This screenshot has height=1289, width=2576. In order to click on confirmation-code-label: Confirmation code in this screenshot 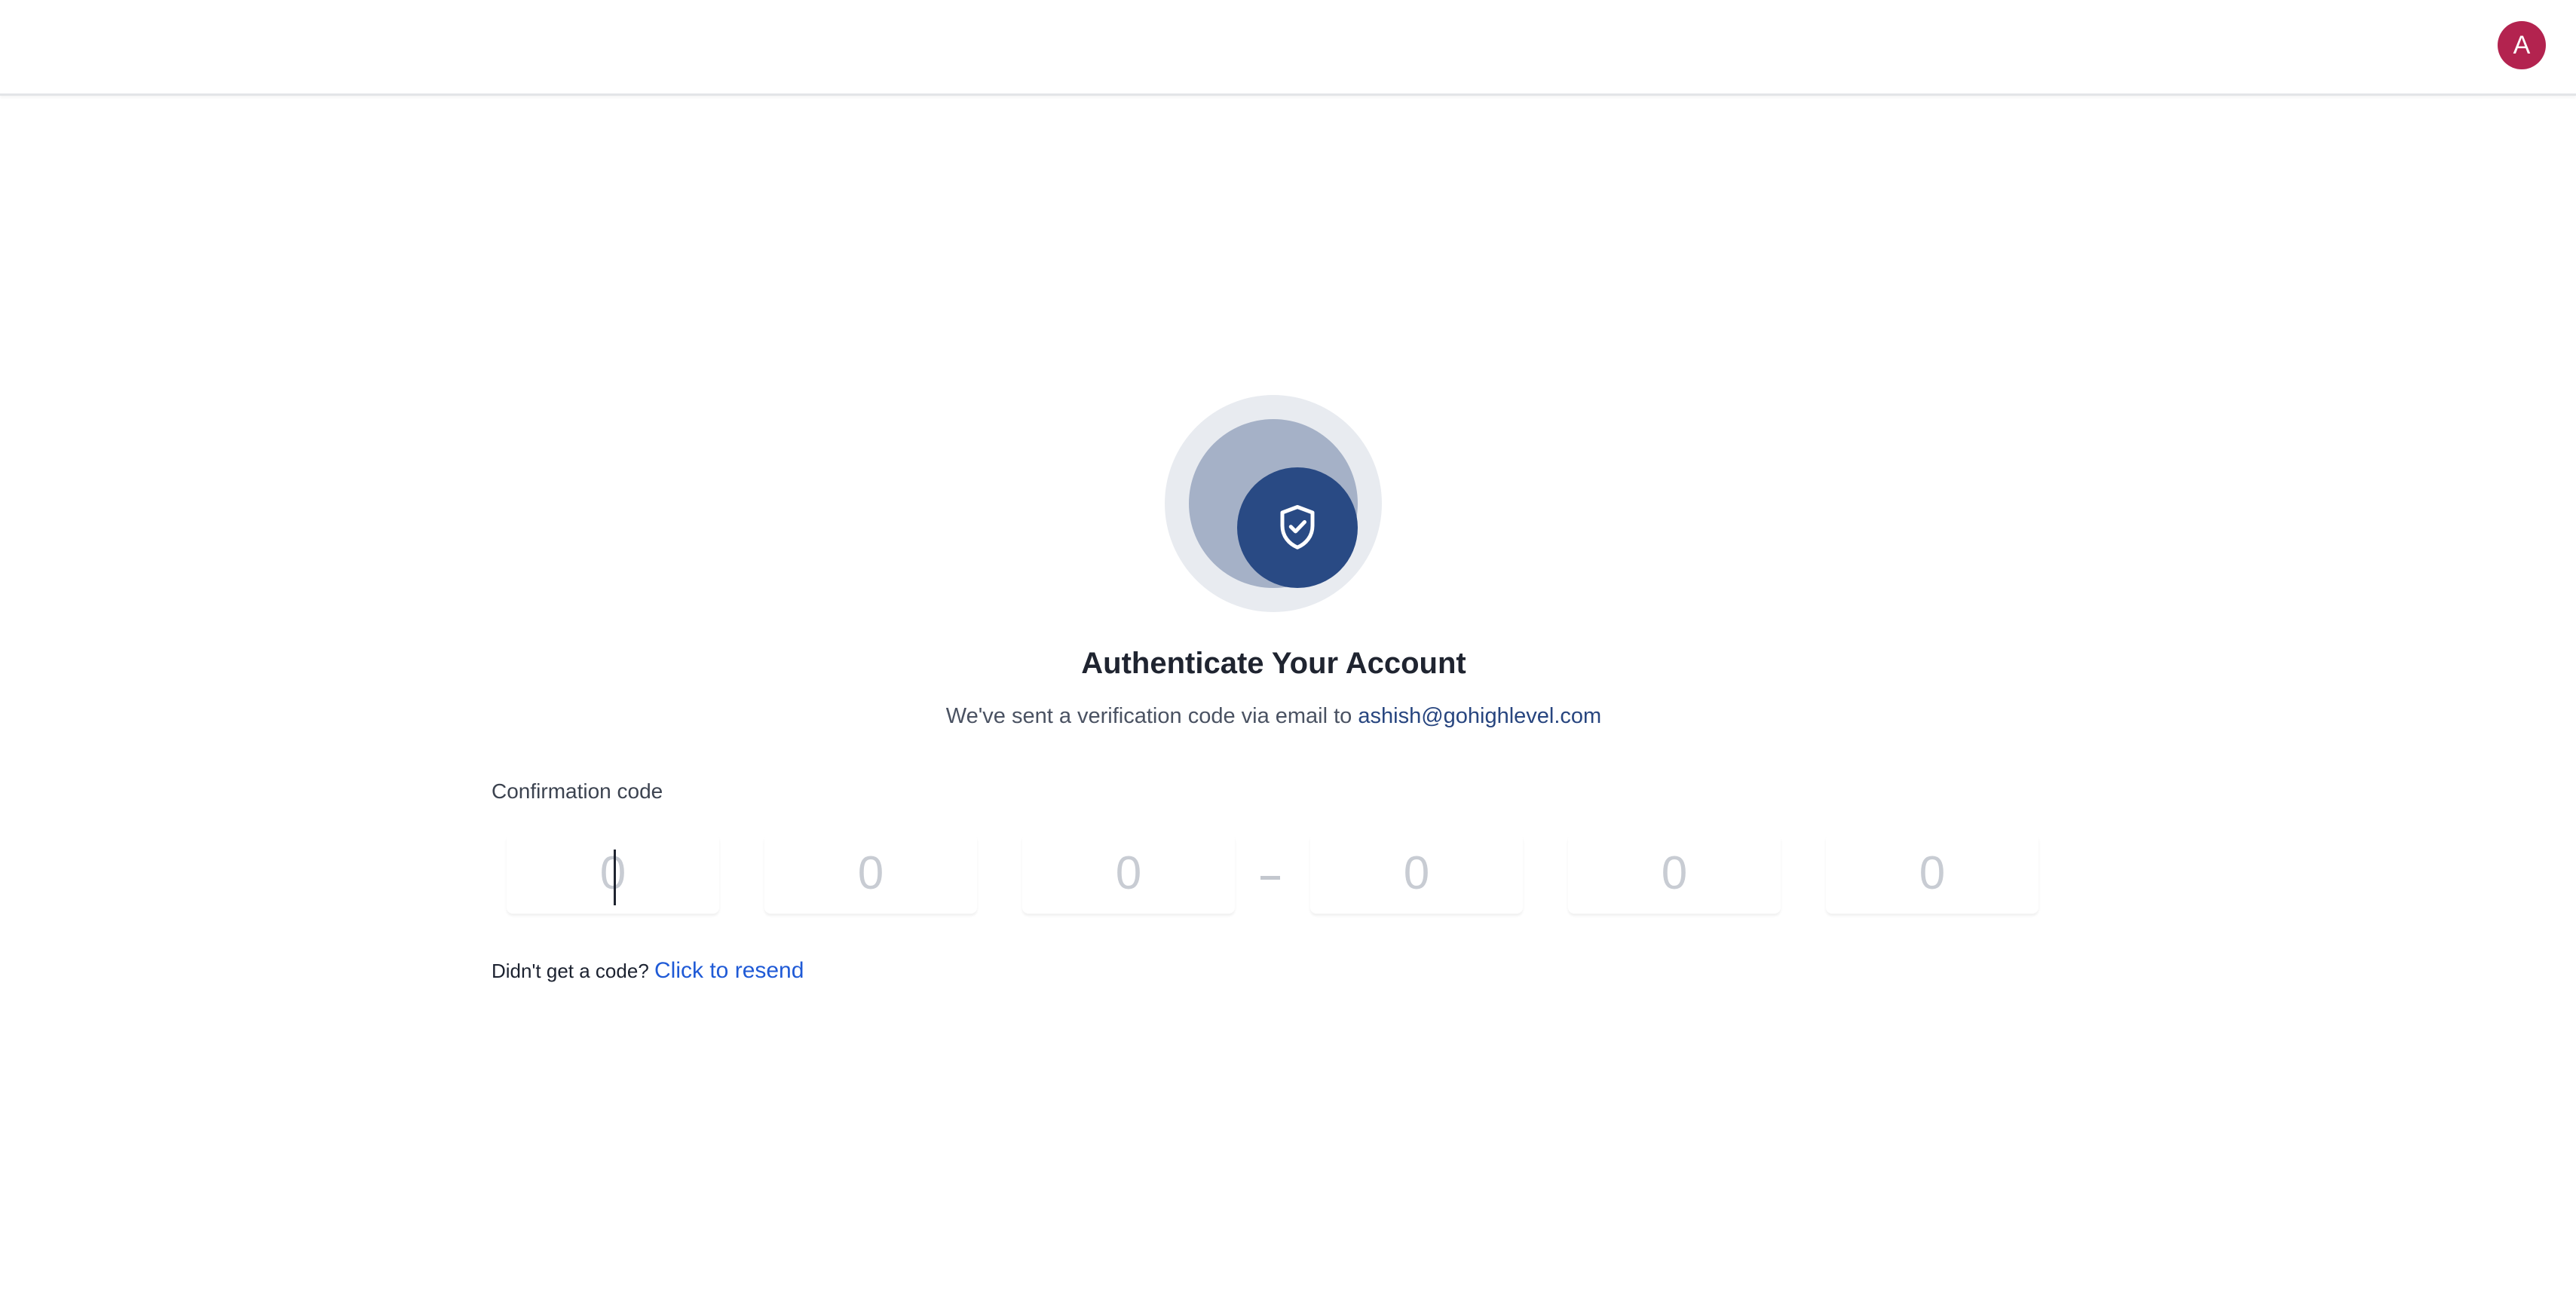, I will do `click(577, 791)`.